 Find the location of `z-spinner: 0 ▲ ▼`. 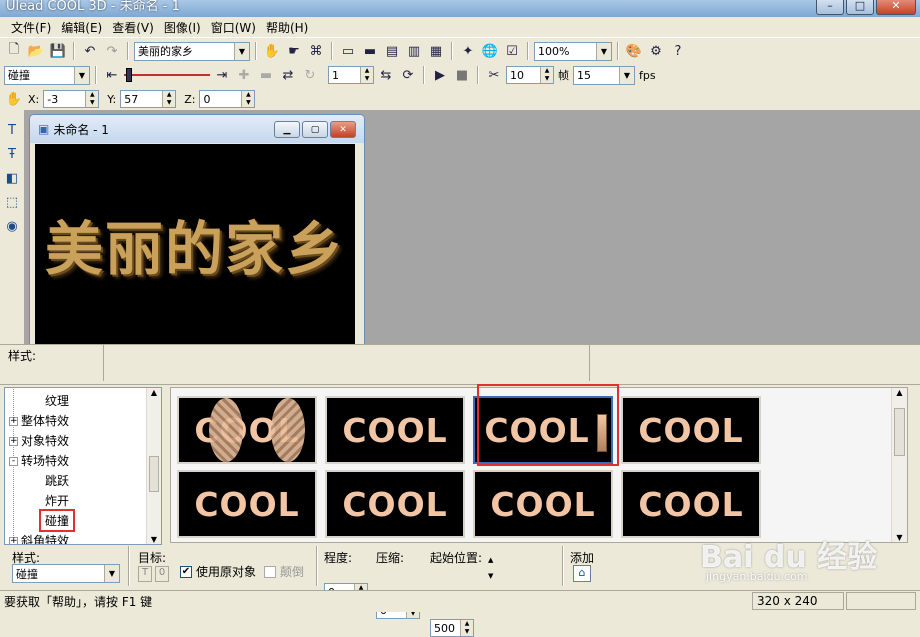

z-spinner: 0 ▲ ▼ is located at coordinates (227, 99).